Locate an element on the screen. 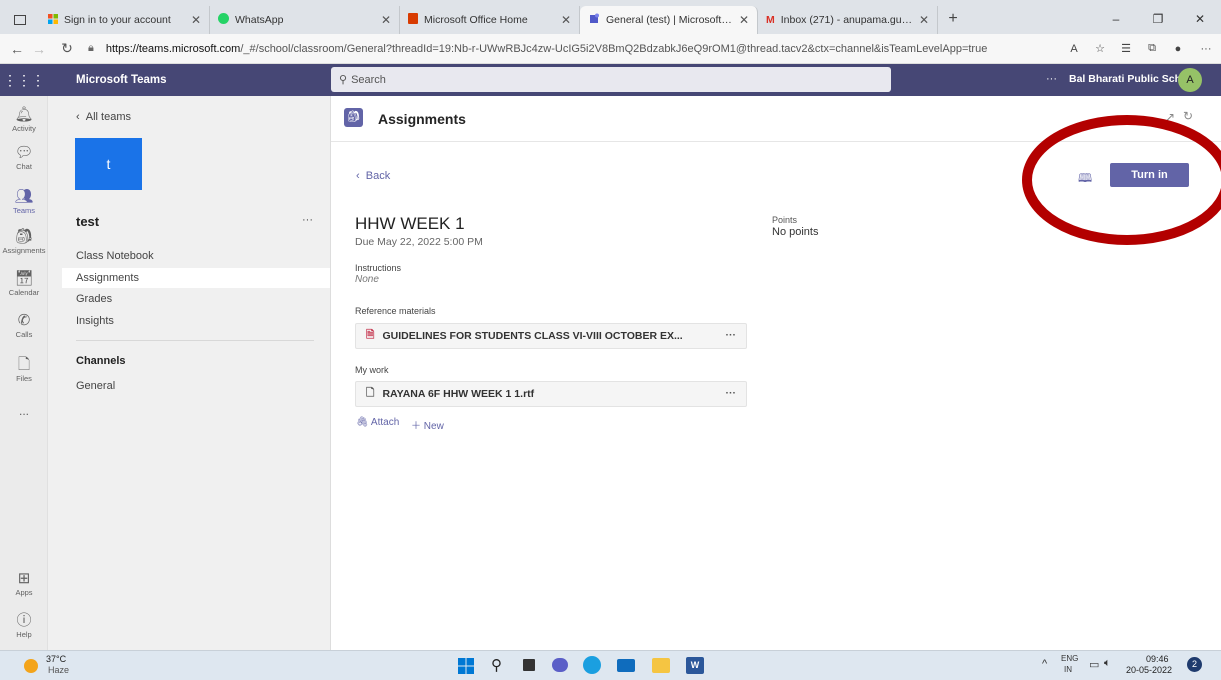 Image resolution: width=1221 pixels, height=680 pixels. chevron-left-icon: ‹ is located at coordinates (81, 117).